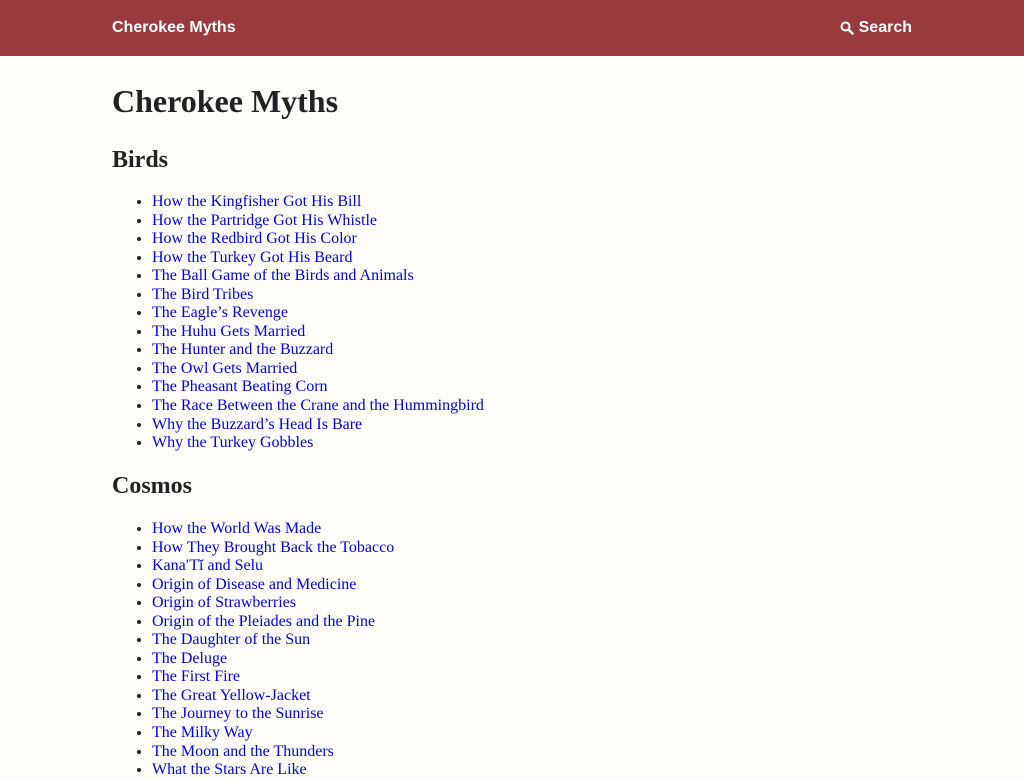 The height and width of the screenshot is (780, 1024). I want to click on myth-link: The Pheasant Beating Corn, so click(240, 386).